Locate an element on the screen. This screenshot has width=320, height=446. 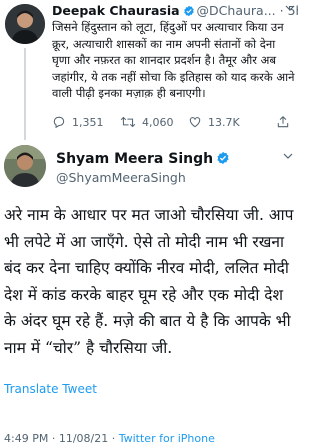
tweet-source-link: Twitter for iPhone is located at coordinates (167, 438).